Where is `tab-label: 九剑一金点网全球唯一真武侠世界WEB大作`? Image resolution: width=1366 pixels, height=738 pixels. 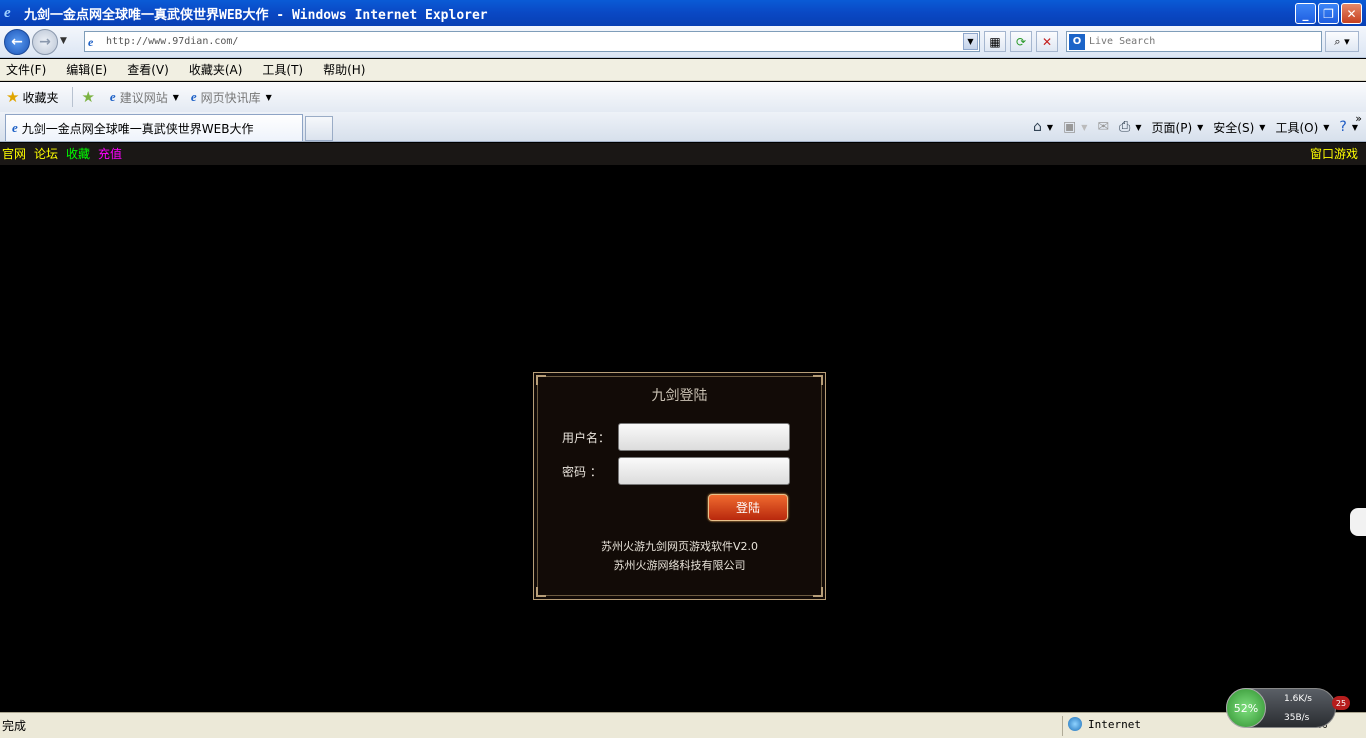 tab-label: 九剑一金点网全球唯一真武侠世界WEB大作 is located at coordinates (137, 128).